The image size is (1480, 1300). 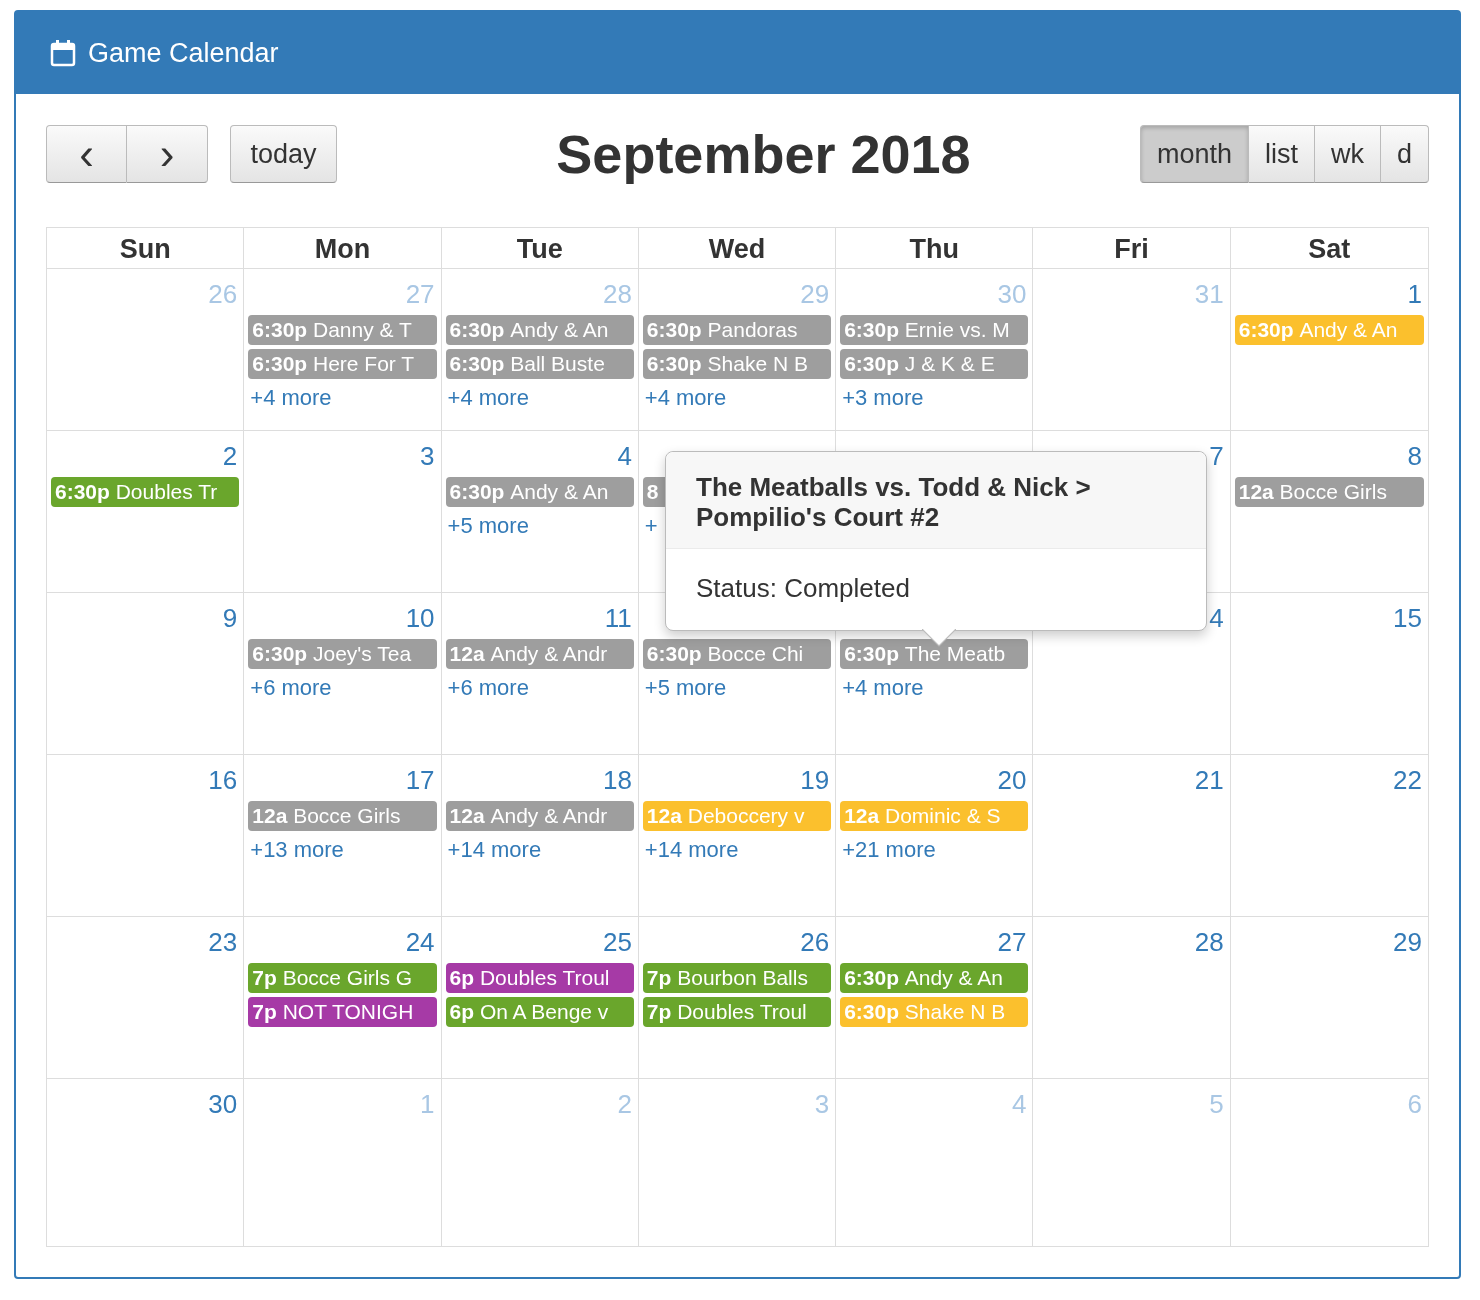 I want to click on day-number: 19, so click(x=815, y=780).